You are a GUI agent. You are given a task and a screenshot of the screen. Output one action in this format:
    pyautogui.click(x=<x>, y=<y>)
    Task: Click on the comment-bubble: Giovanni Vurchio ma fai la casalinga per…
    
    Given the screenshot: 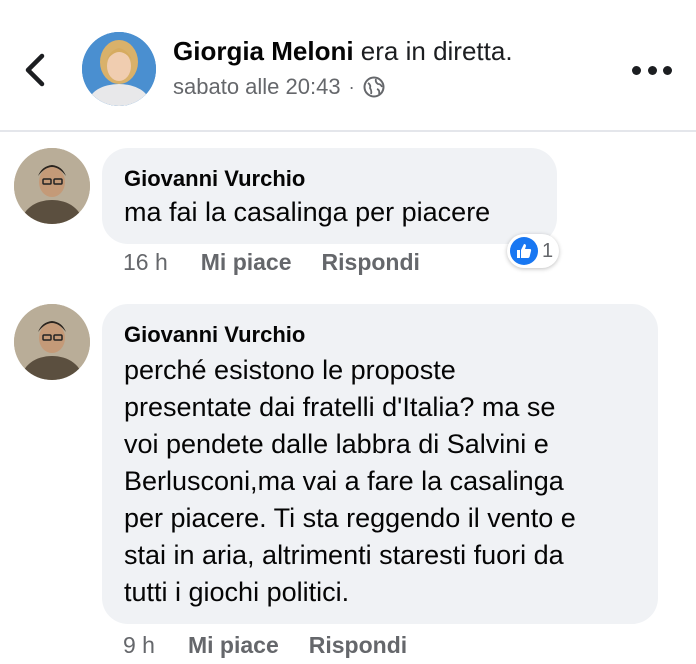 What is the action you would take?
    pyautogui.click(x=329, y=196)
    